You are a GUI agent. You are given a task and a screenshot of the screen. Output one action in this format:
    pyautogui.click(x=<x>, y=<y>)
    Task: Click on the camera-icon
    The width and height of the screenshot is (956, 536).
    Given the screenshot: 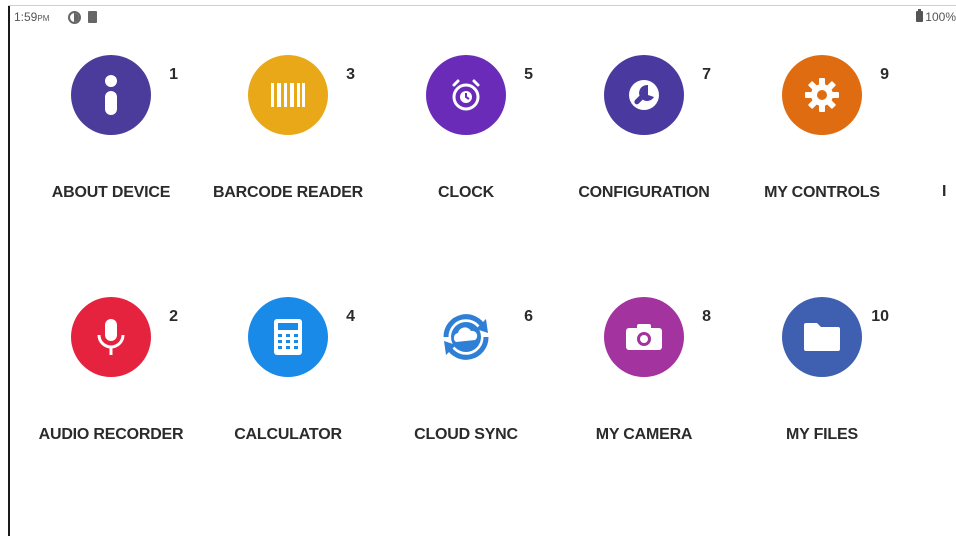 What is the action you would take?
    pyautogui.click(x=644, y=337)
    